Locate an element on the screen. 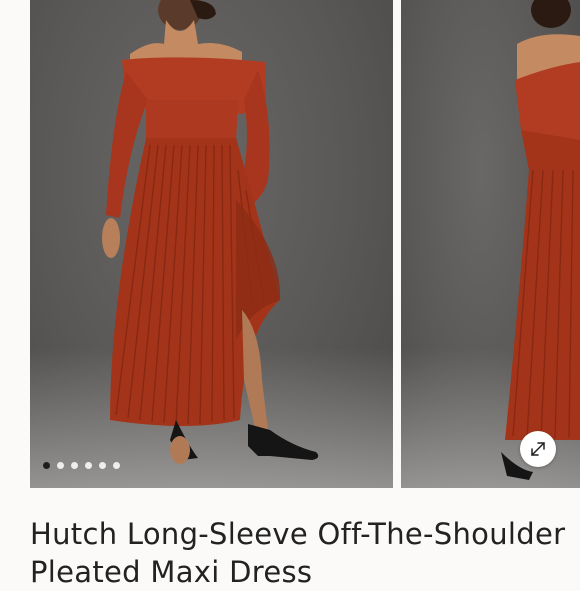 The width and height of the screenshot is (580, 591). carousel-pagination is located at coordinates (81, 465).